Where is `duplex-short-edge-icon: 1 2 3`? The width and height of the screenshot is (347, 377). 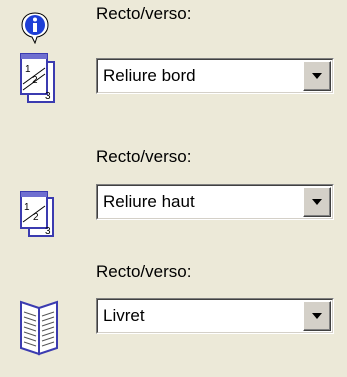
duplex-short-edge-icon: 1 2 3 is located at coordinates (37, 216).